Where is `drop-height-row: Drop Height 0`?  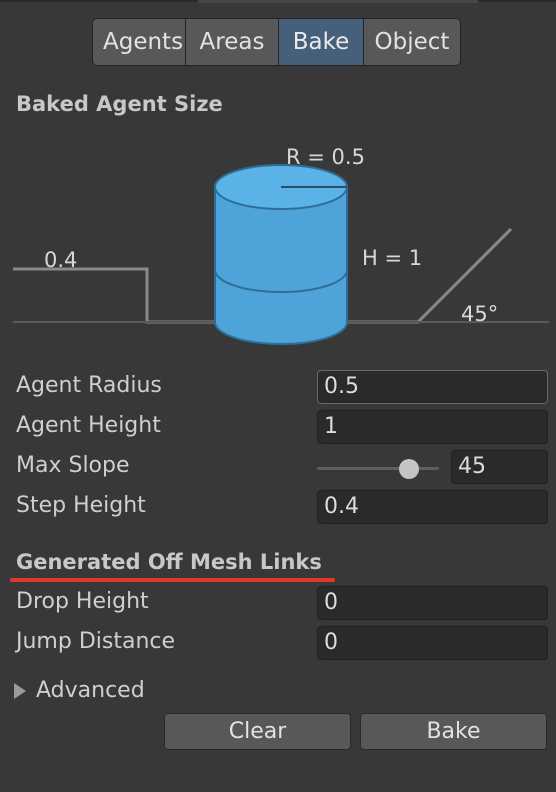
drop-height-row: Drop Height 0 is located at coordinates (278, 604).